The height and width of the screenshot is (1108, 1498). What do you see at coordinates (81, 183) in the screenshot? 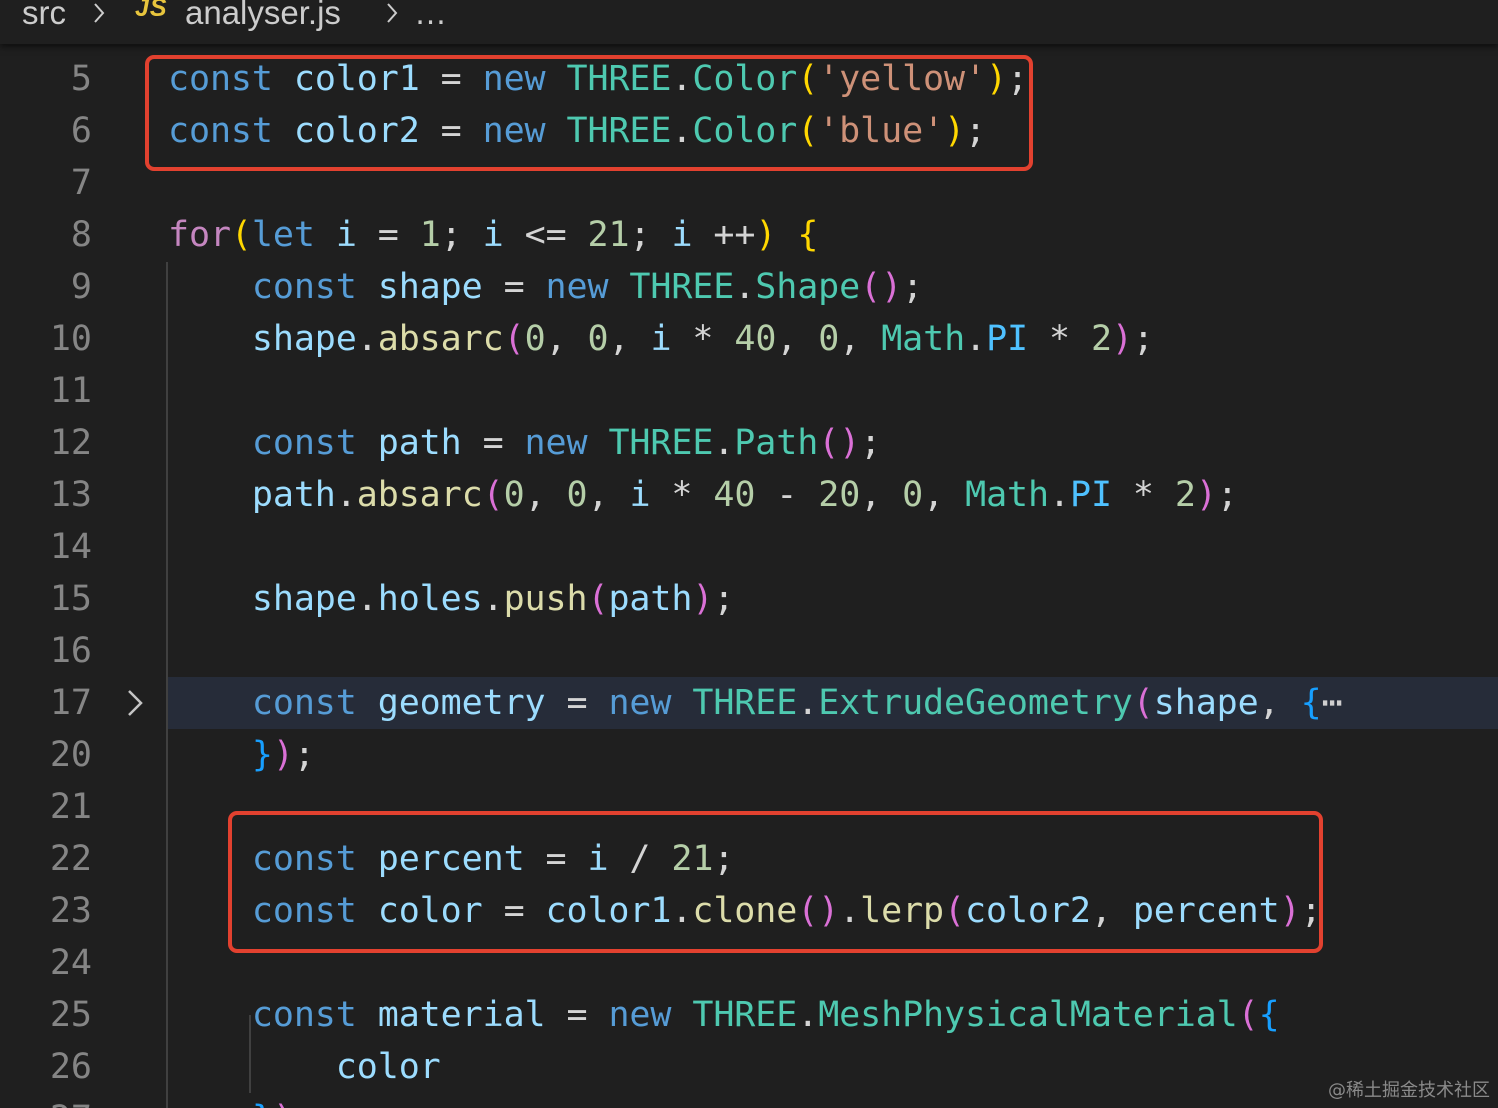
I see `line-number: 7` at bounding box center [81, 183].